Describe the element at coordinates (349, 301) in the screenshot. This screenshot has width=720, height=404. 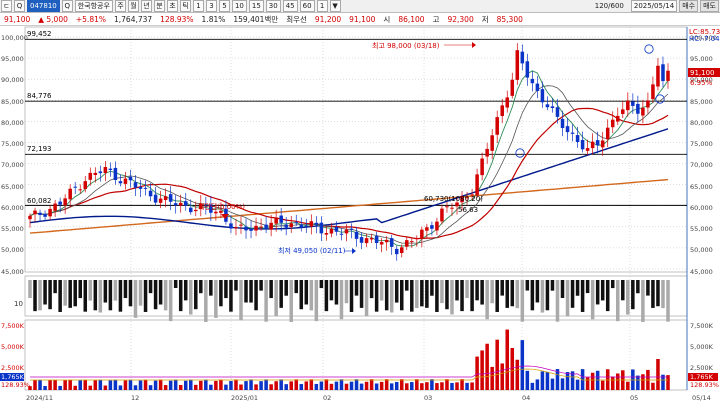
I see `indicator-bars` at that location.